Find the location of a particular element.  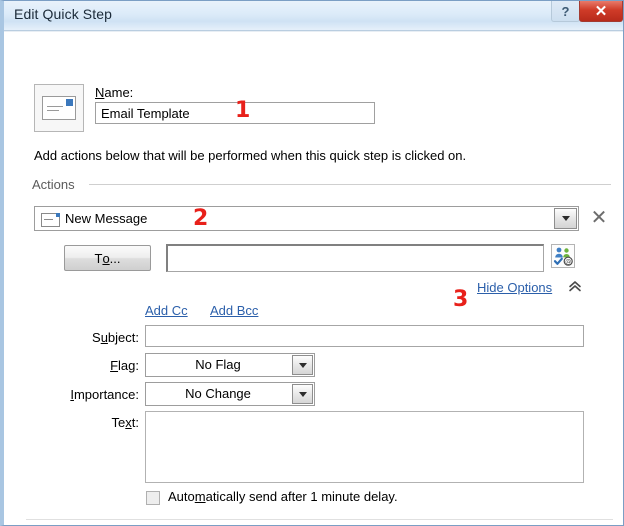

close-icon: ✕ is located at coordinates (601, 11).